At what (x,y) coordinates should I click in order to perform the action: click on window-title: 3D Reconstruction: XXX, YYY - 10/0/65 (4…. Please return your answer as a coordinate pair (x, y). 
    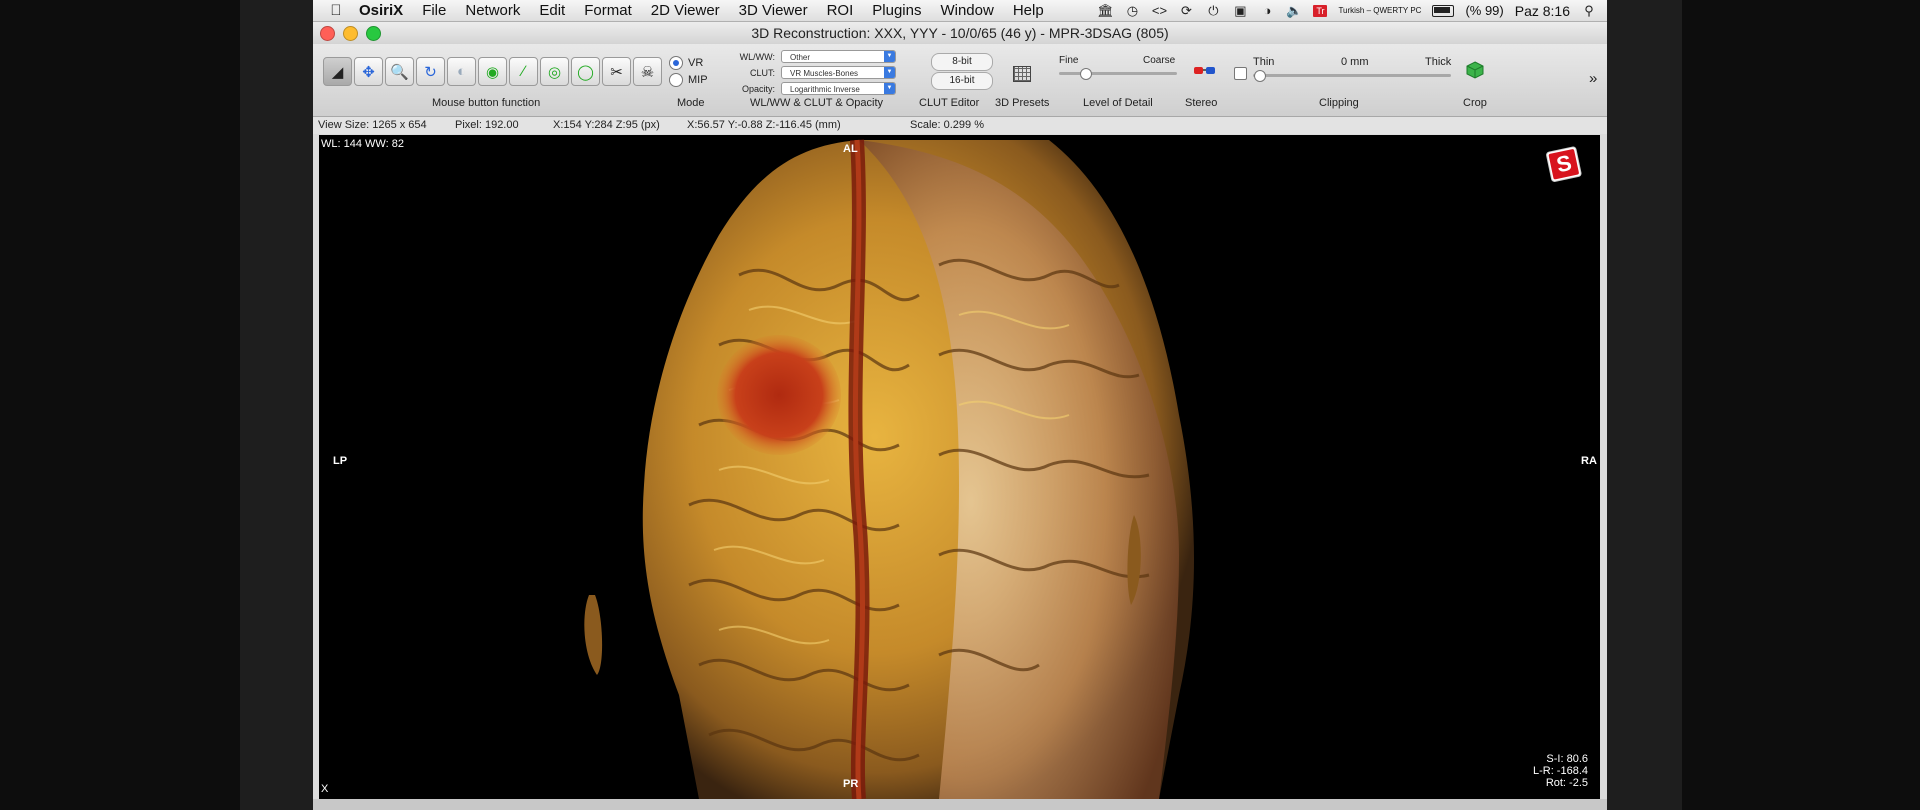
    Looking at the image, I should click on (960, 33).